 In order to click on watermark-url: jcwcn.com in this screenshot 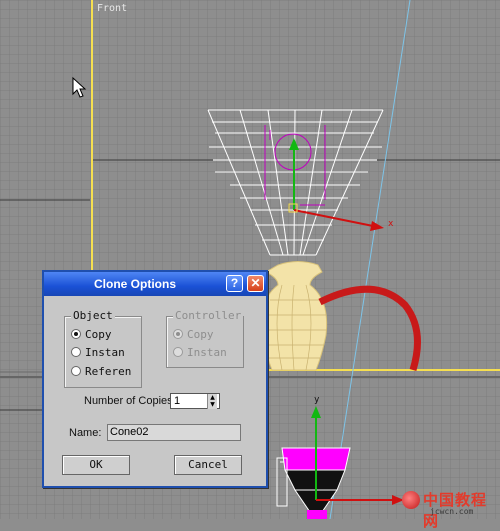, I will do `click(452, 511)`.